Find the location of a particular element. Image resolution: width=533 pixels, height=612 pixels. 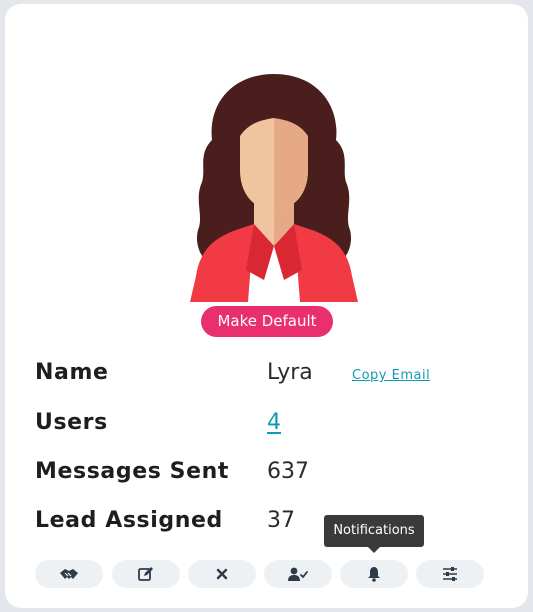

edit-icon is located at coordinates (145, 574).